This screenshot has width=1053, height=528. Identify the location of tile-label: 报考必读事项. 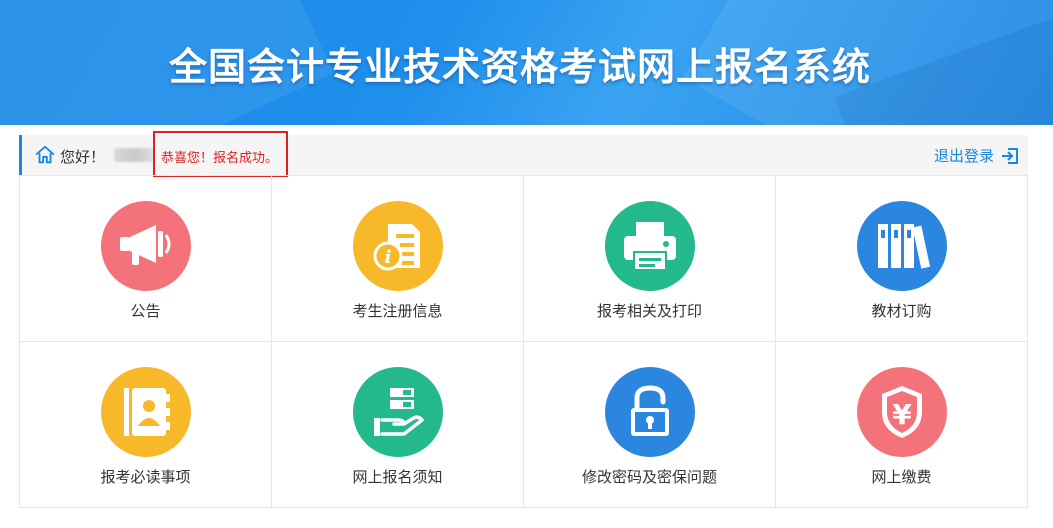
(145, 477).